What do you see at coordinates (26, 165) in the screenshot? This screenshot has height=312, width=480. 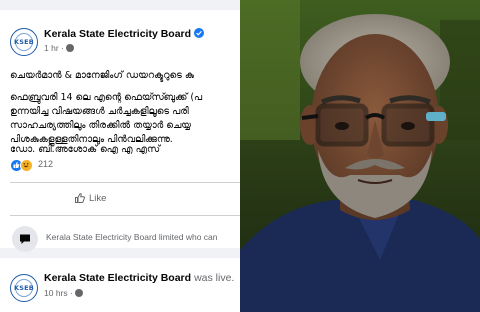 I see `haha-reaction-icon` at bounding box center [26, 165].